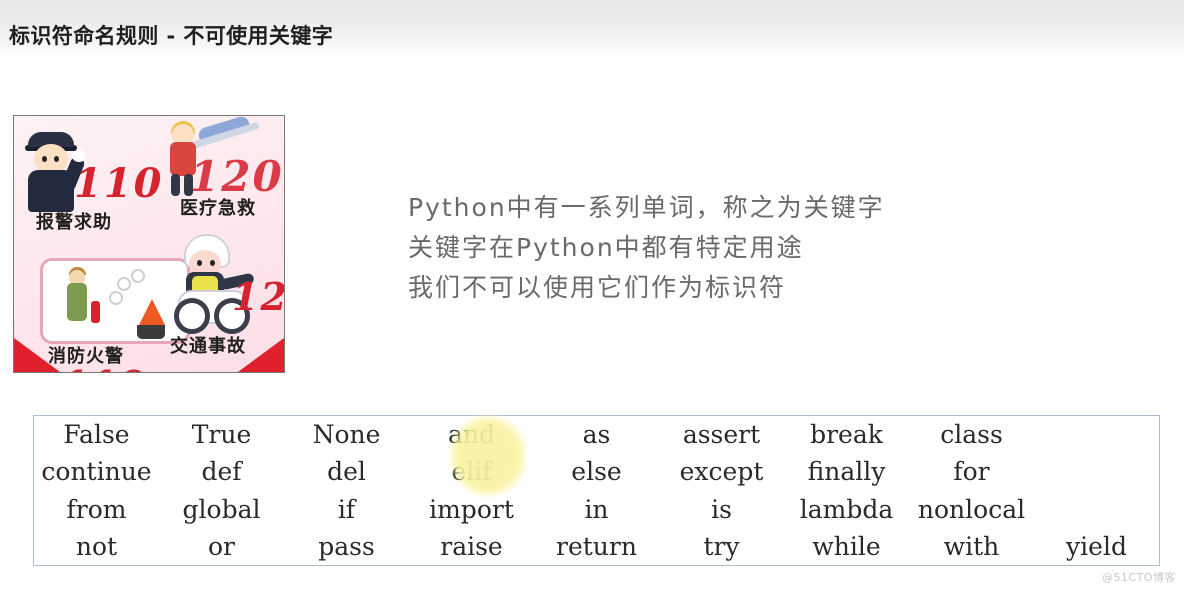 This screenshot has height=589, width=1184. What do you see at coordinates (96, 435) in the screenshot?
I see `keyword-cell-False: False` at bounding box center [96, 435].